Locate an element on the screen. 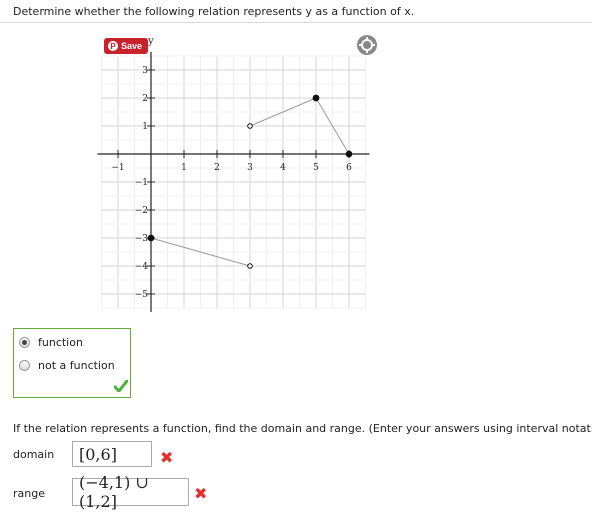 The height and width of the screenshot is (513, 592). range-input: (−4,1) ∪ (1,2] is located at coordinates (130, 492).